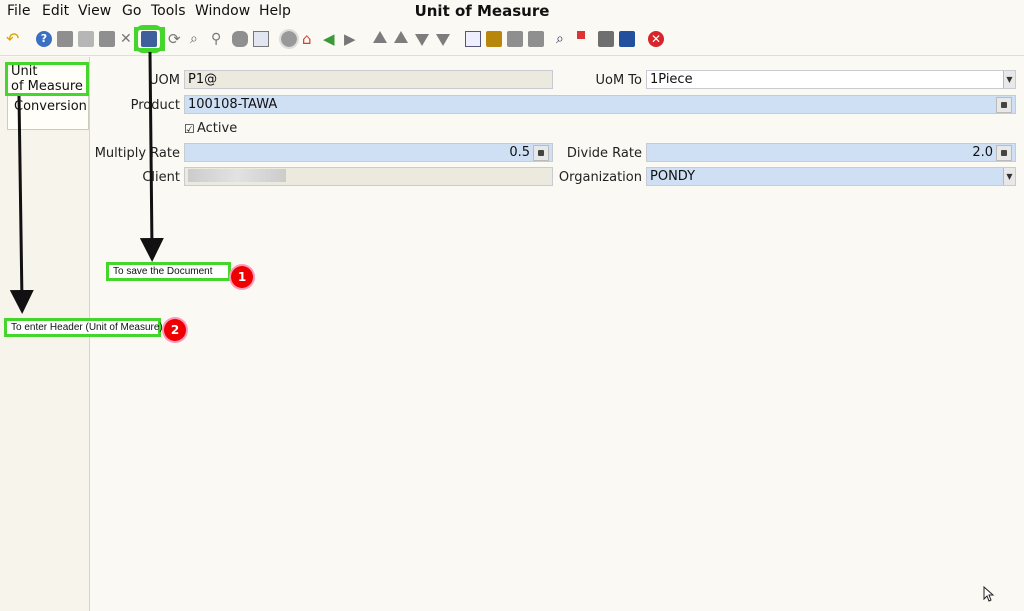 This screenshot has width=1024, height=611. I want to click on zoom-across-icon: ⌕, so click(564, 39).